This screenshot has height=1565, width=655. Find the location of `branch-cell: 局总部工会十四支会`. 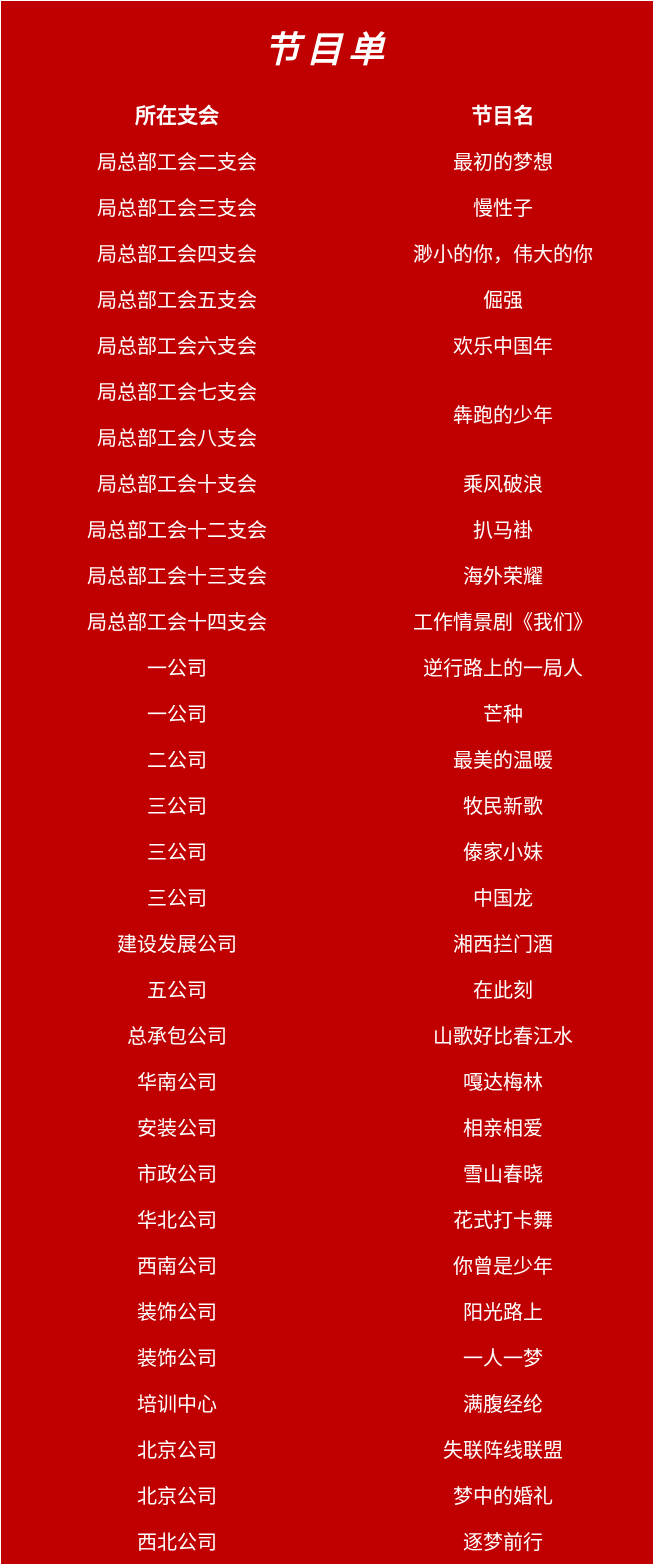

branch-cell: 局总部工会十四支会 is located at coordinates (177, 622).